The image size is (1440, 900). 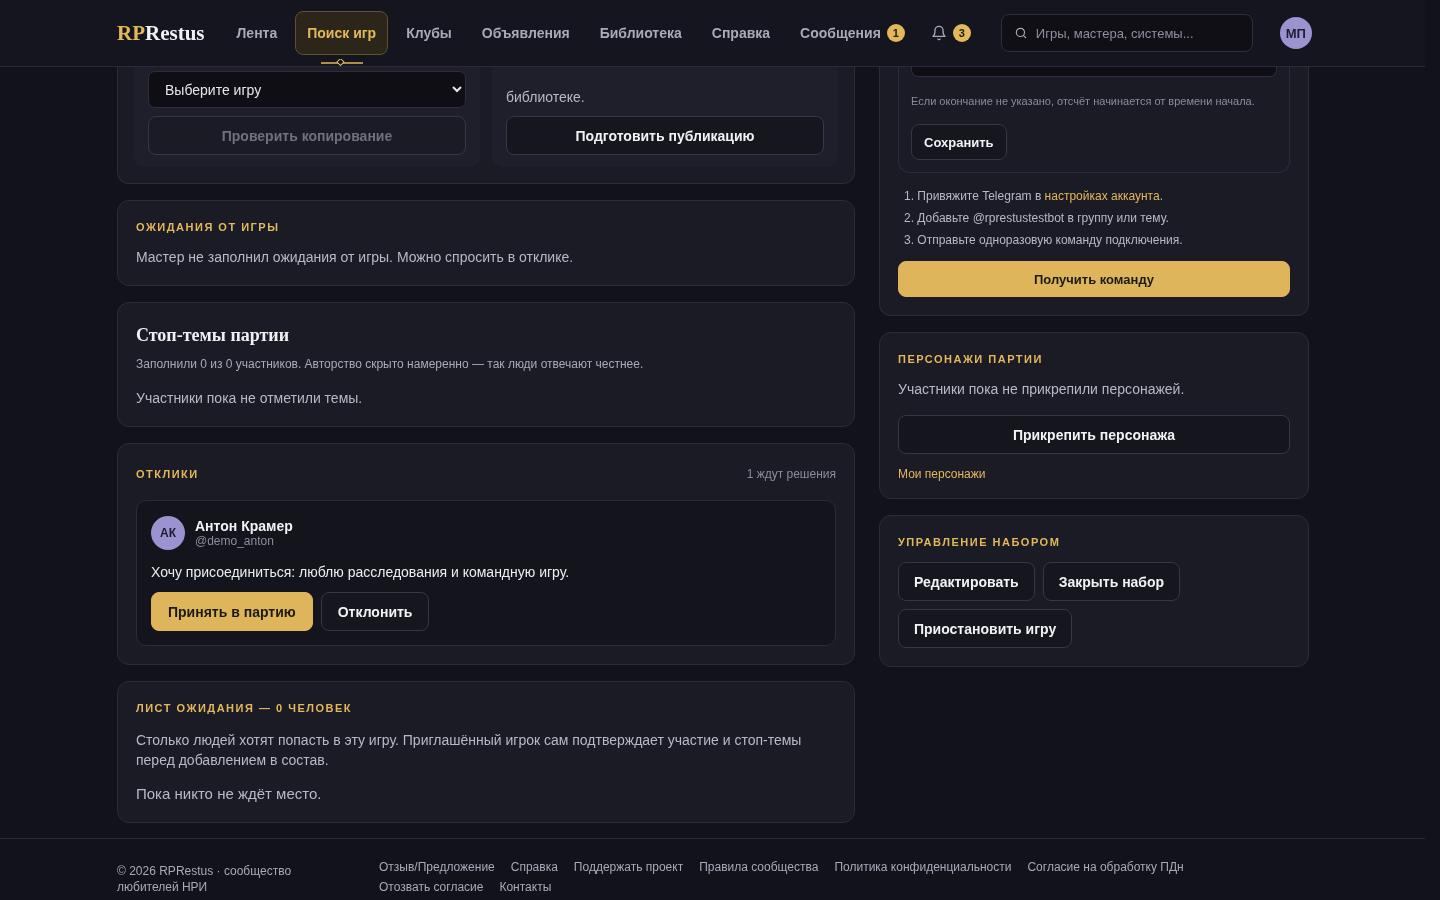 What do you see at coordinates (168, 533) in the screenshot?
I see `user-avatar: АК` at bounding box center [168, 533].